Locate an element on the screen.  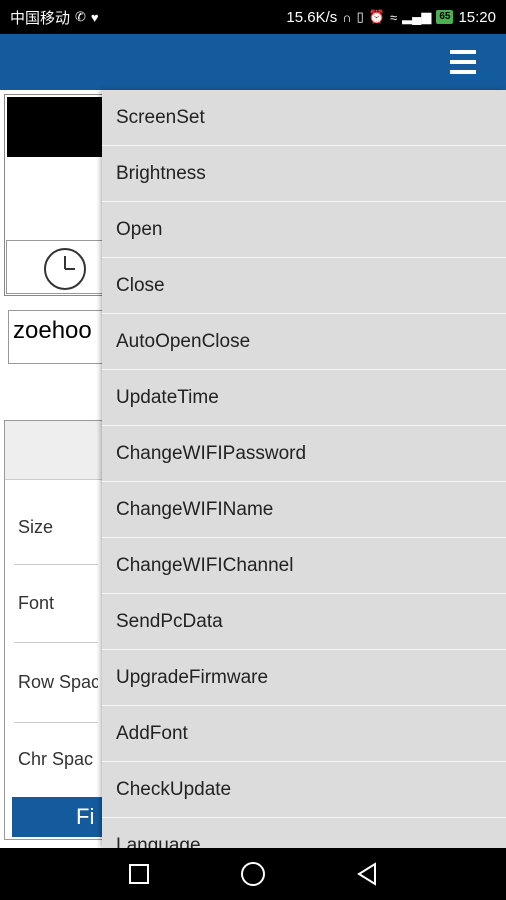
row-spacing-label: Row Spac is located at coordinates (58, 682).